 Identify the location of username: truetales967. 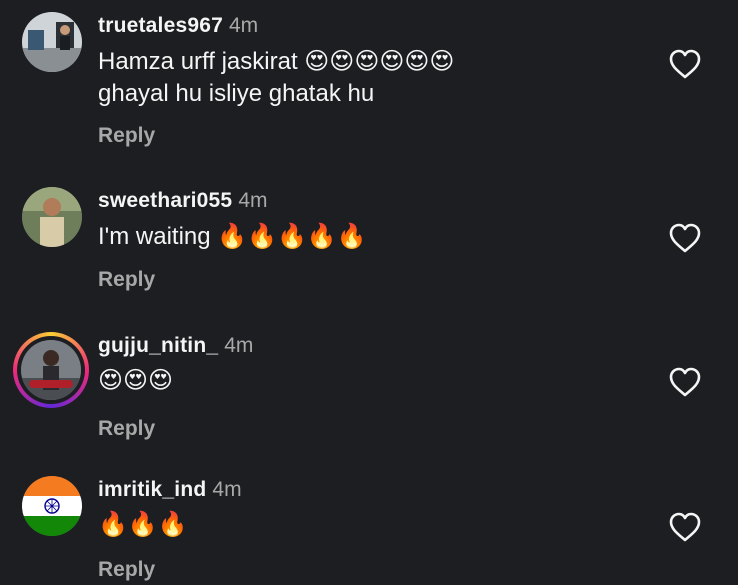
(160, 25).